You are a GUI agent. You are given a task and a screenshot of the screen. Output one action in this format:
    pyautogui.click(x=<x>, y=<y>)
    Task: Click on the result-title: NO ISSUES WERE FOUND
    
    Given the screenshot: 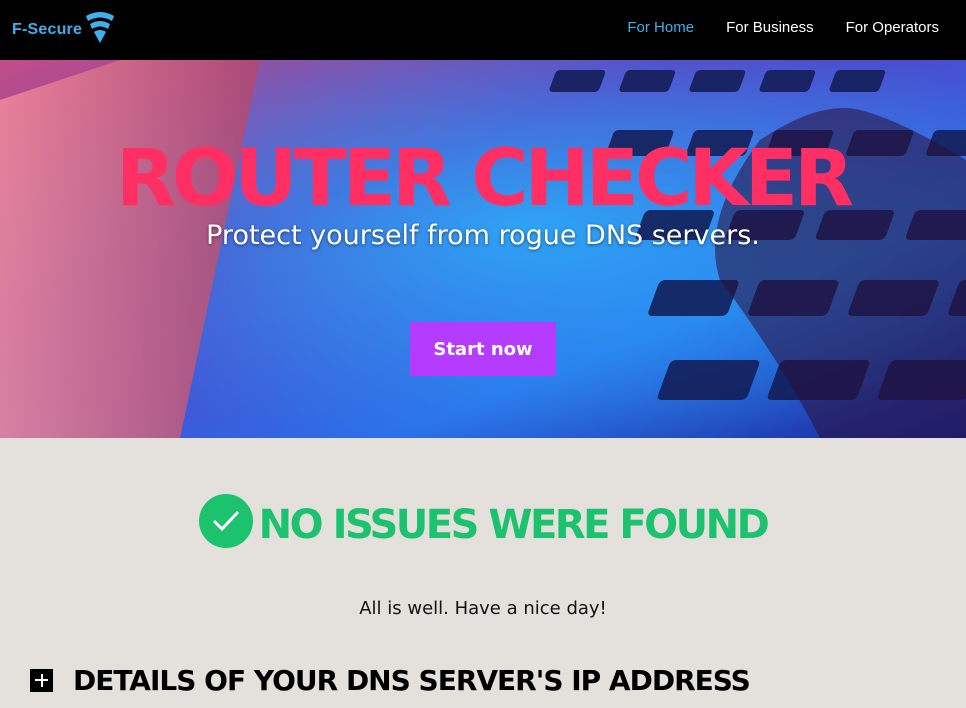 What is the action you would take?
    pyautogui.click(x=514, y=525)
    